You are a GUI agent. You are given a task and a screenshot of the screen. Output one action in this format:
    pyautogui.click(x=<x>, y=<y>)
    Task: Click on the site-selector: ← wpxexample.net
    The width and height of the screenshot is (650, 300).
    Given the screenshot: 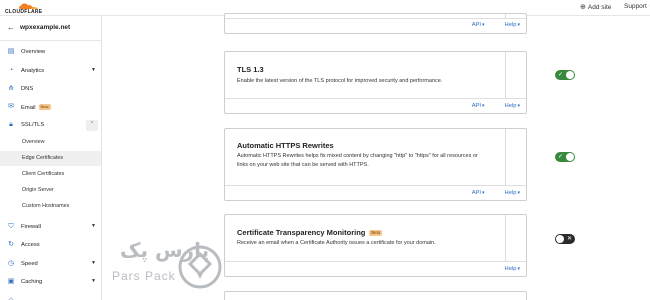 What is the action you would take?
    pyautogui.click(x=51, y=29)
    